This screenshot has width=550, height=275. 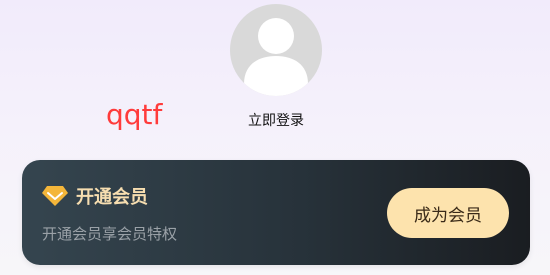 What do you see at coordinates (276, 120) in the screenshot?
I see `login-link: 立即登录` at bounding box center [276, 120].